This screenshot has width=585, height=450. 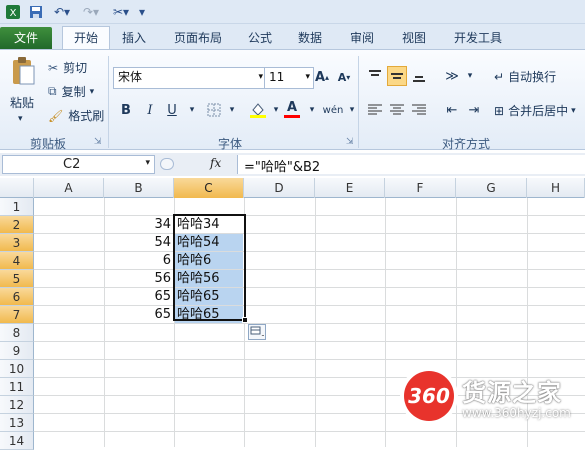 I want to click on align-bottom-icon, so click(x=419, y=76).